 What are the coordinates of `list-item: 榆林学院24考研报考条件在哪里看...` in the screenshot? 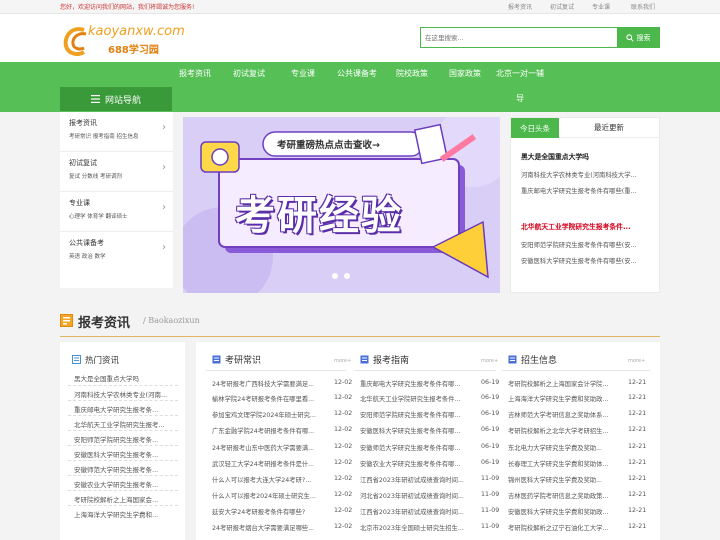 It's located at (271, 398).